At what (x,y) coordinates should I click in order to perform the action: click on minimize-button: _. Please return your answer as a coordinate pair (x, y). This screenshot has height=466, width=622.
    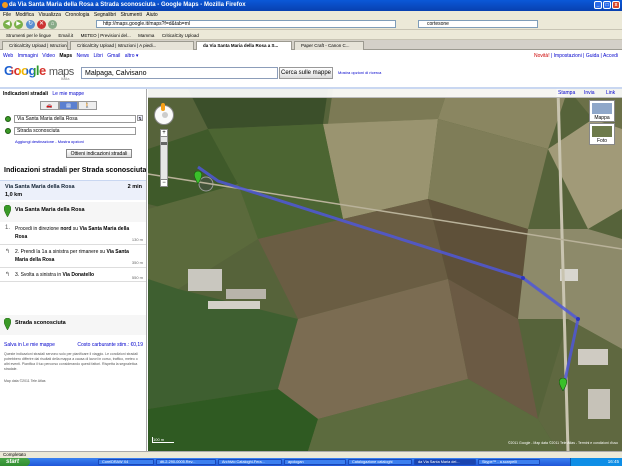
    Looking at the image, I should click on (598, 5).